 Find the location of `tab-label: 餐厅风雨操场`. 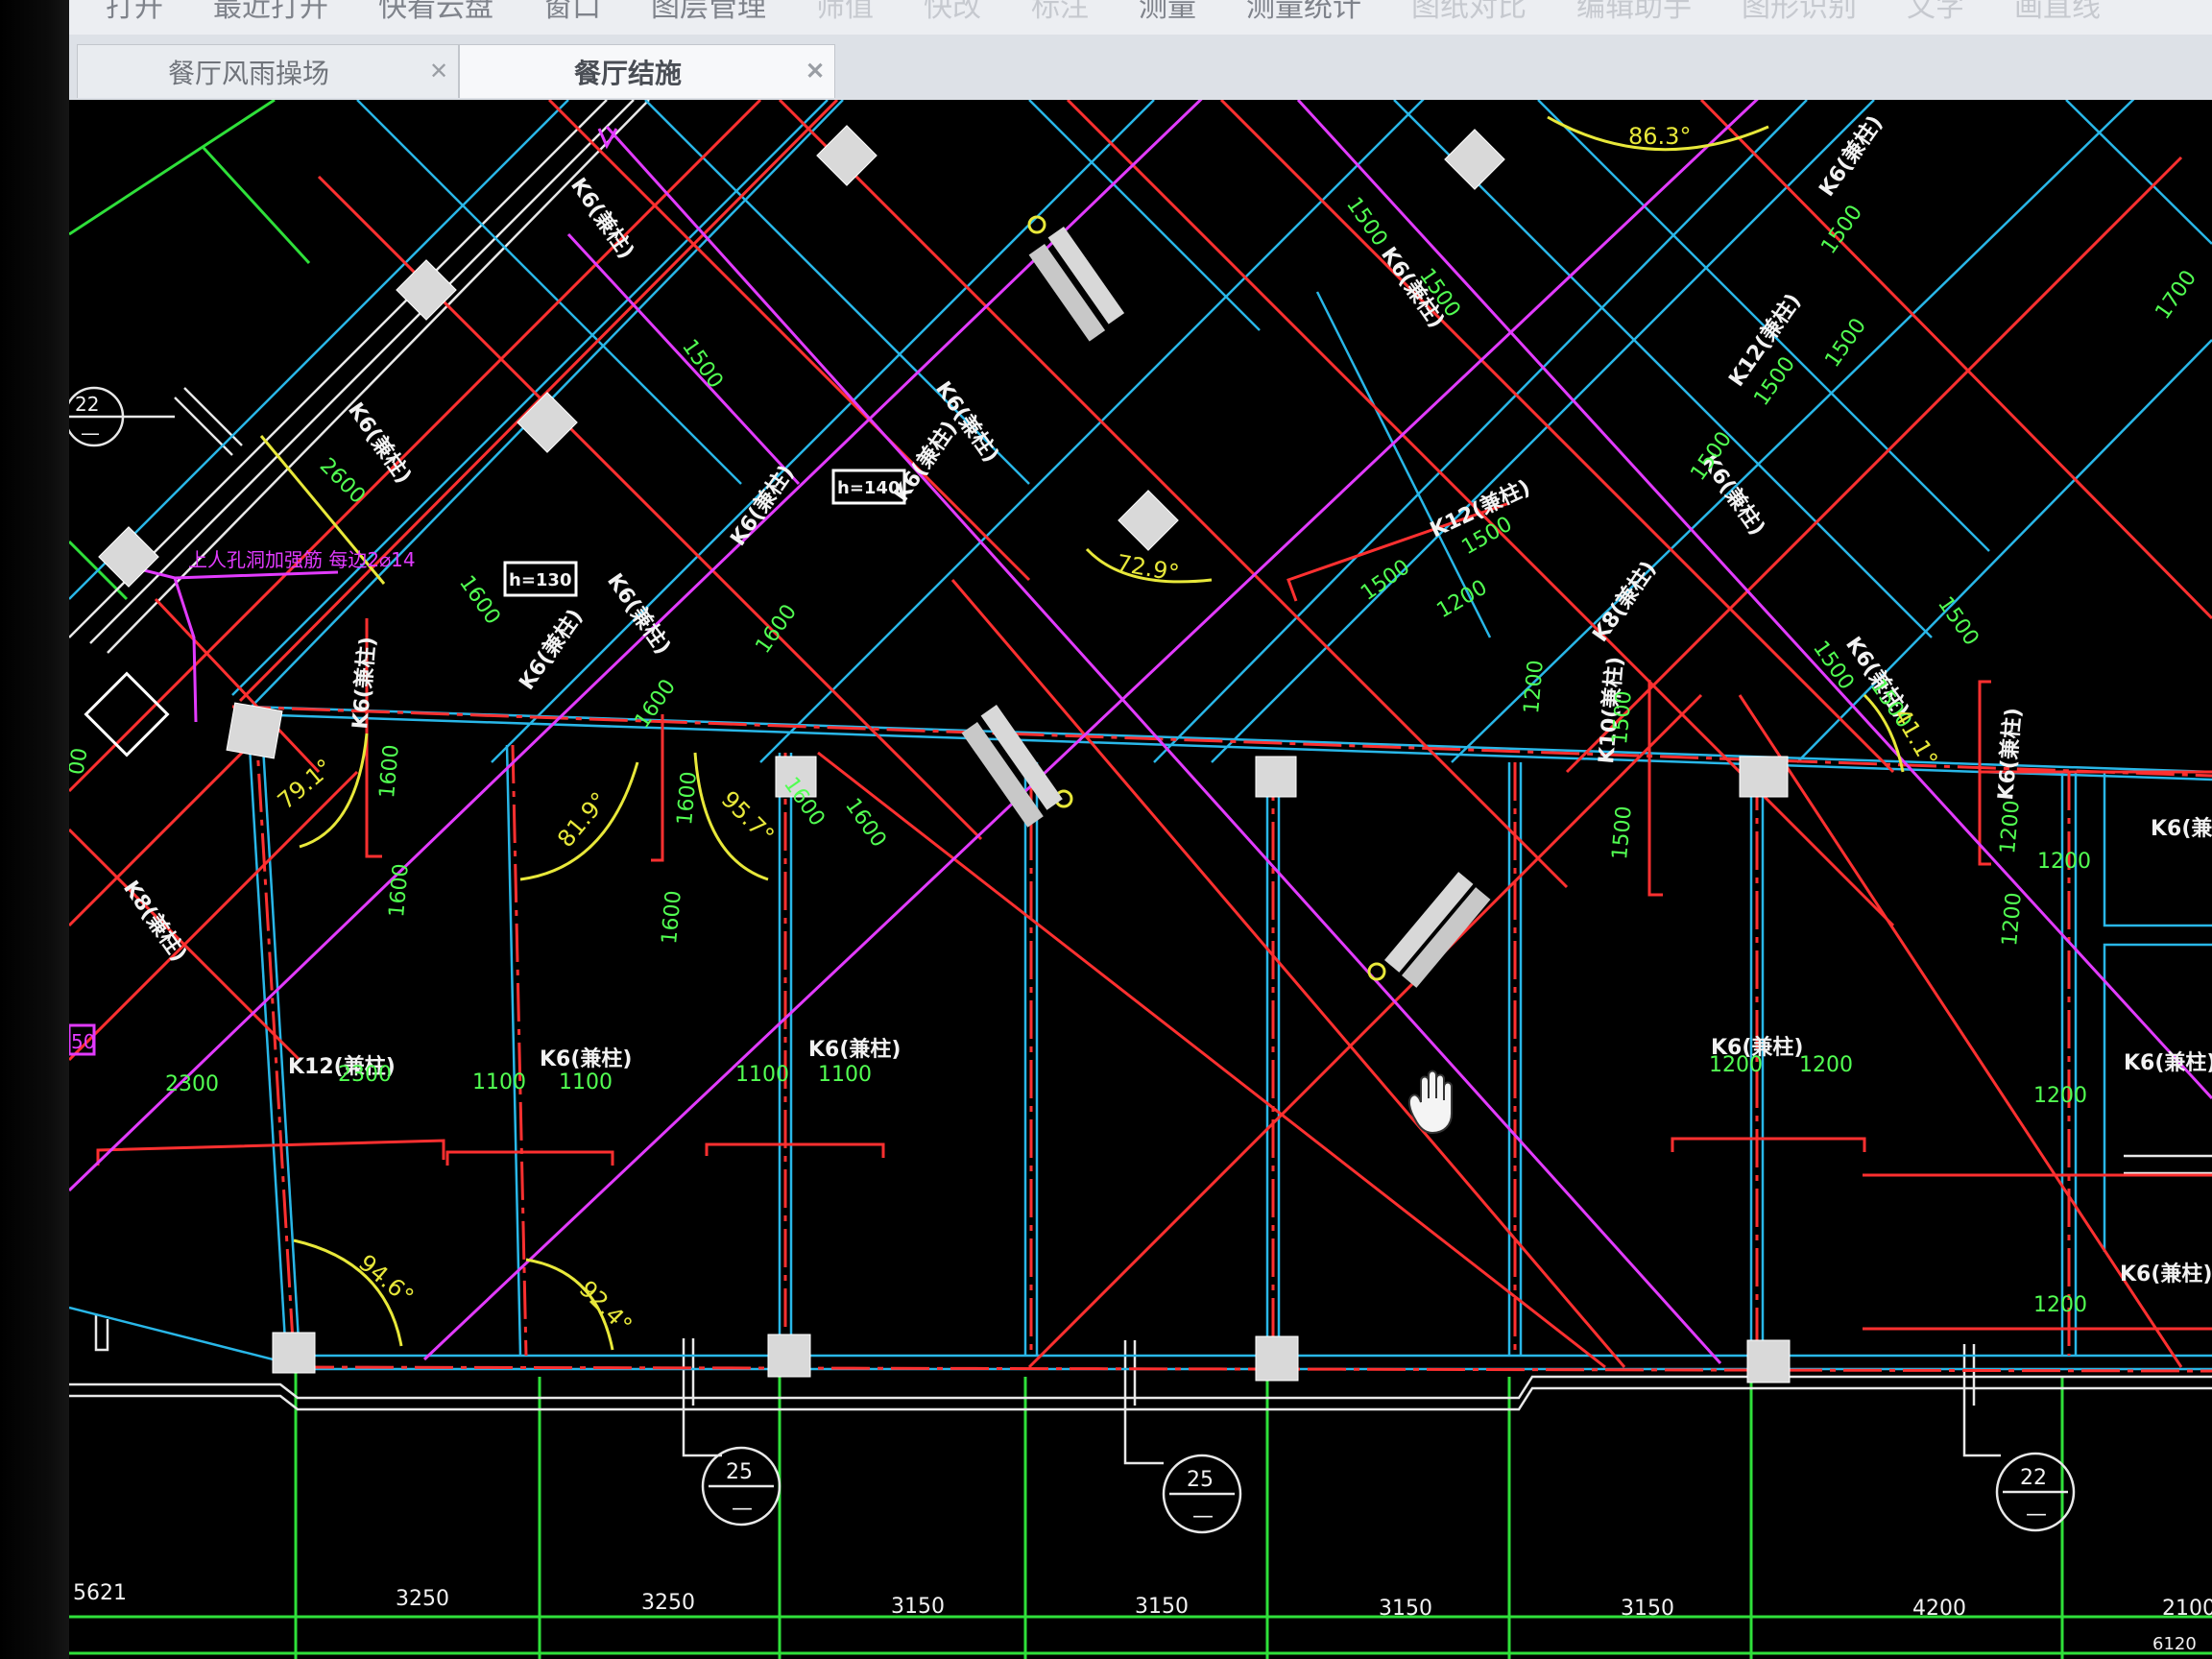

tab-label: 餐厅风雨操场 is located at coordinates (248, 73).